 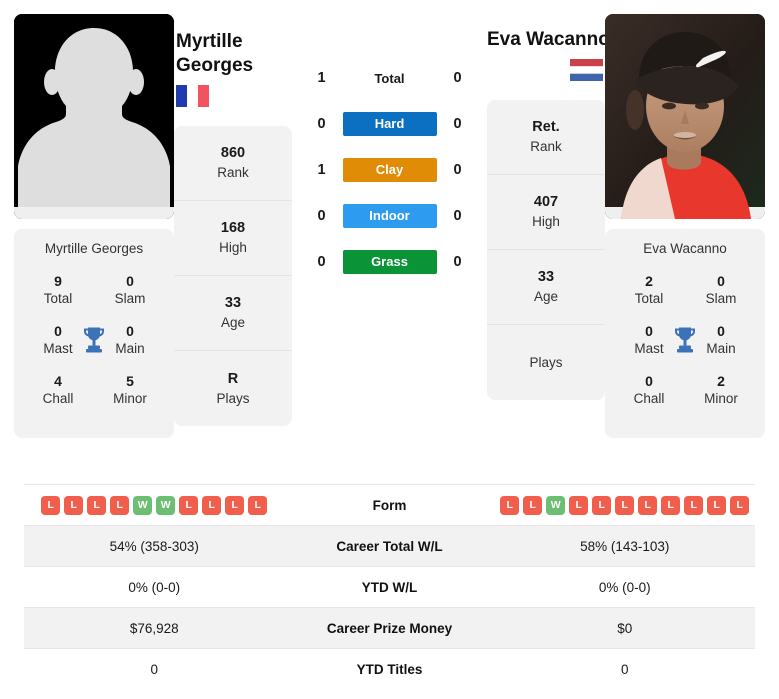 What do you see at coordinates (649, 298) in the screenshot?
I see `title-label: Total` at bounding box center [649, 298].